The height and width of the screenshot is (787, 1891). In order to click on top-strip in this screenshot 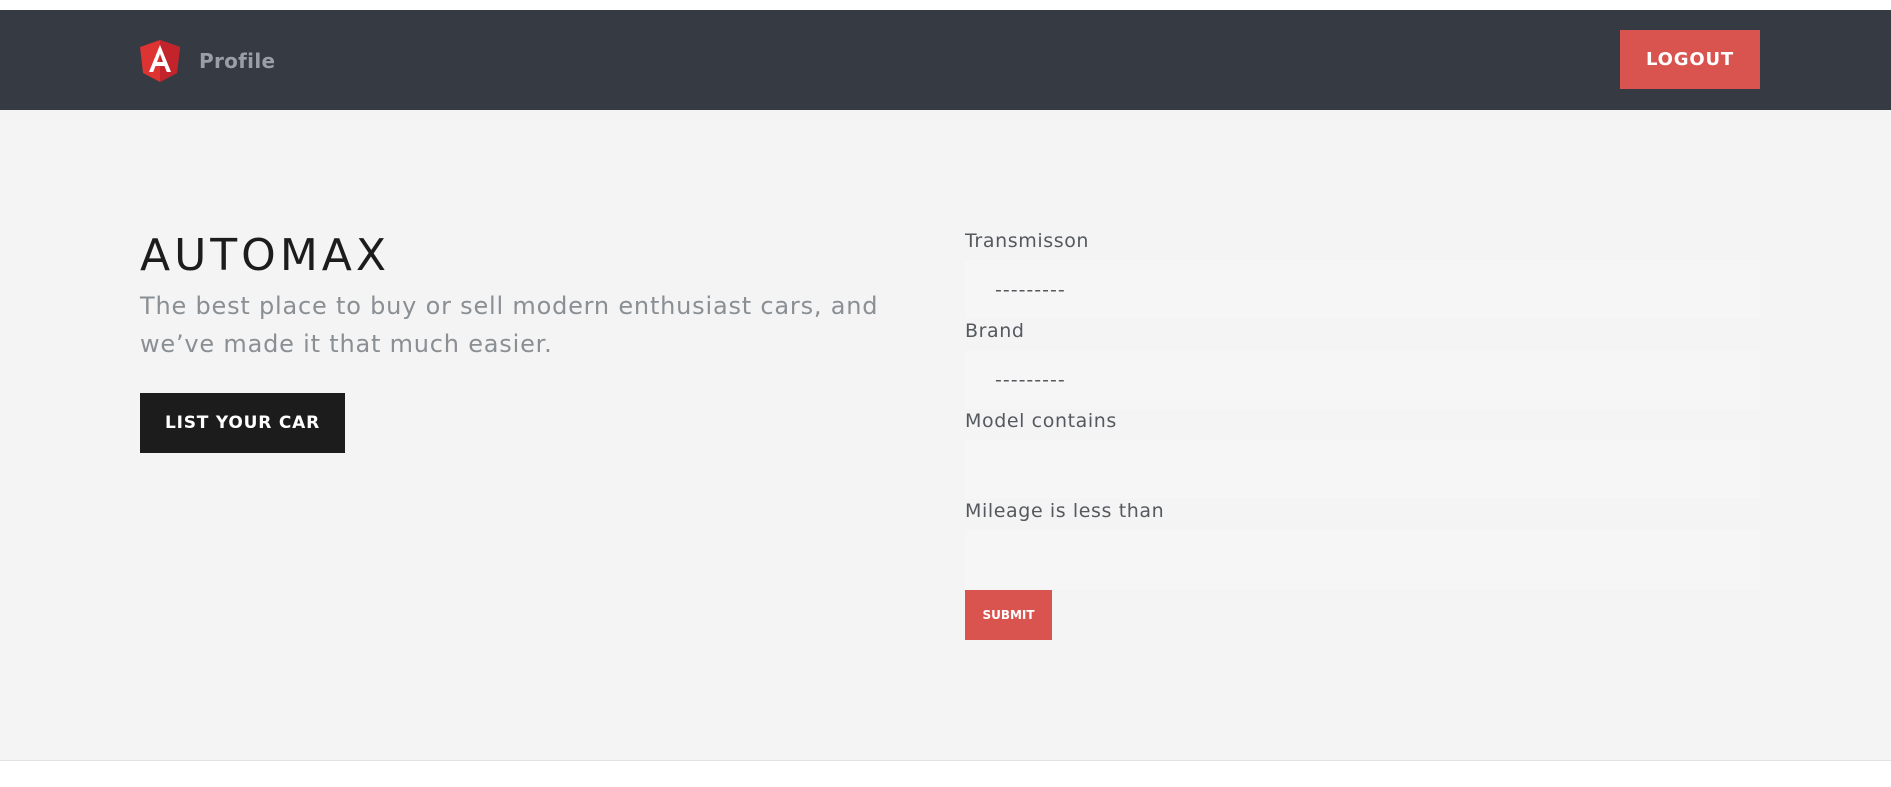, I will do `click(945, 5)`.